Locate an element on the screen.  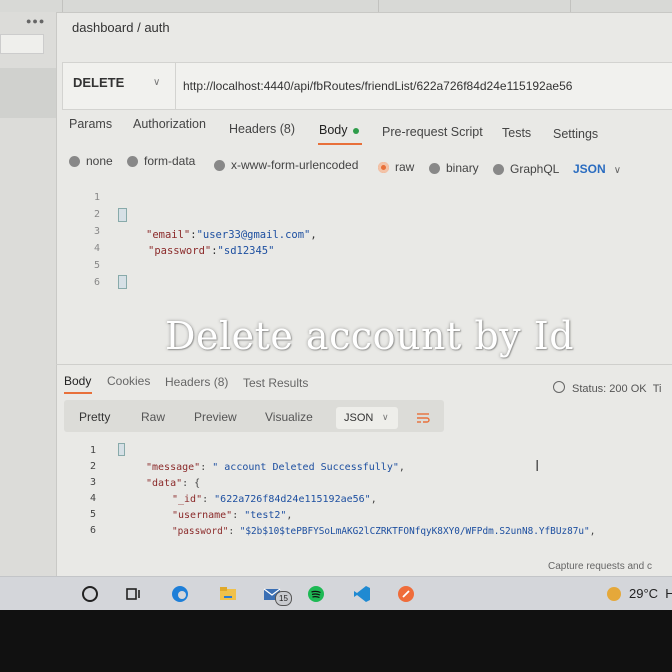
view-tab-pretty: Pretty is located at coordinates (94, 417).